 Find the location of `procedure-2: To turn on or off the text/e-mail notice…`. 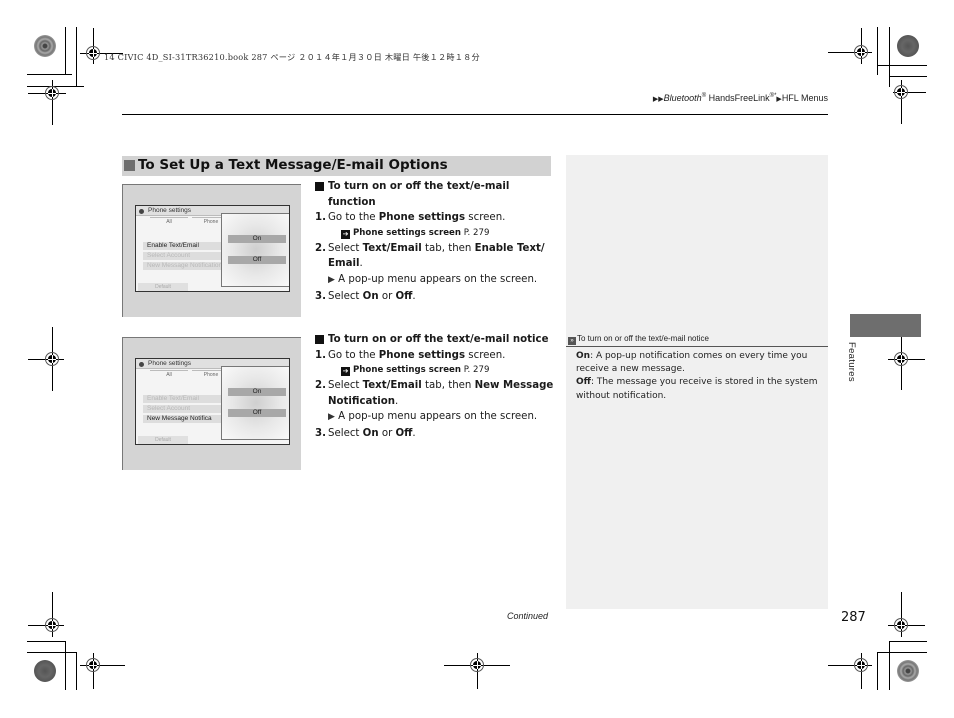

procedure-2: To turn on or off the text/e-mail notice… is located at coordinates (435, 387).